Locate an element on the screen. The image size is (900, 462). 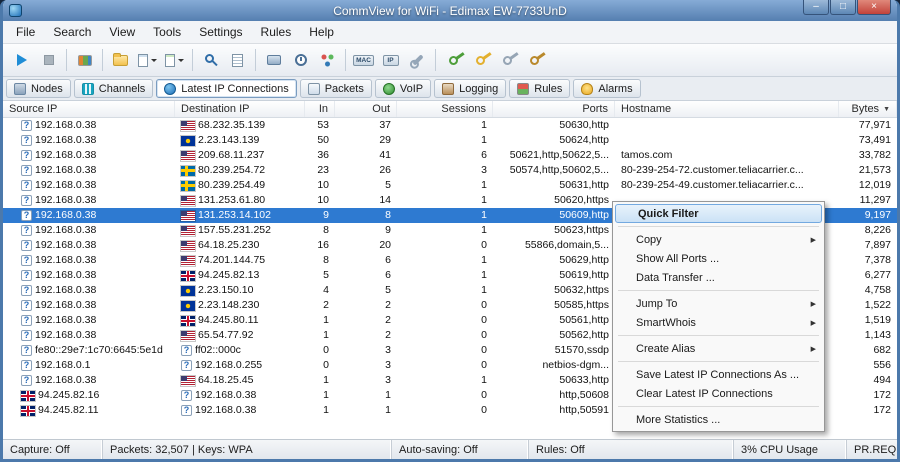
flag-se-icon is located at coordinates (188, 170).